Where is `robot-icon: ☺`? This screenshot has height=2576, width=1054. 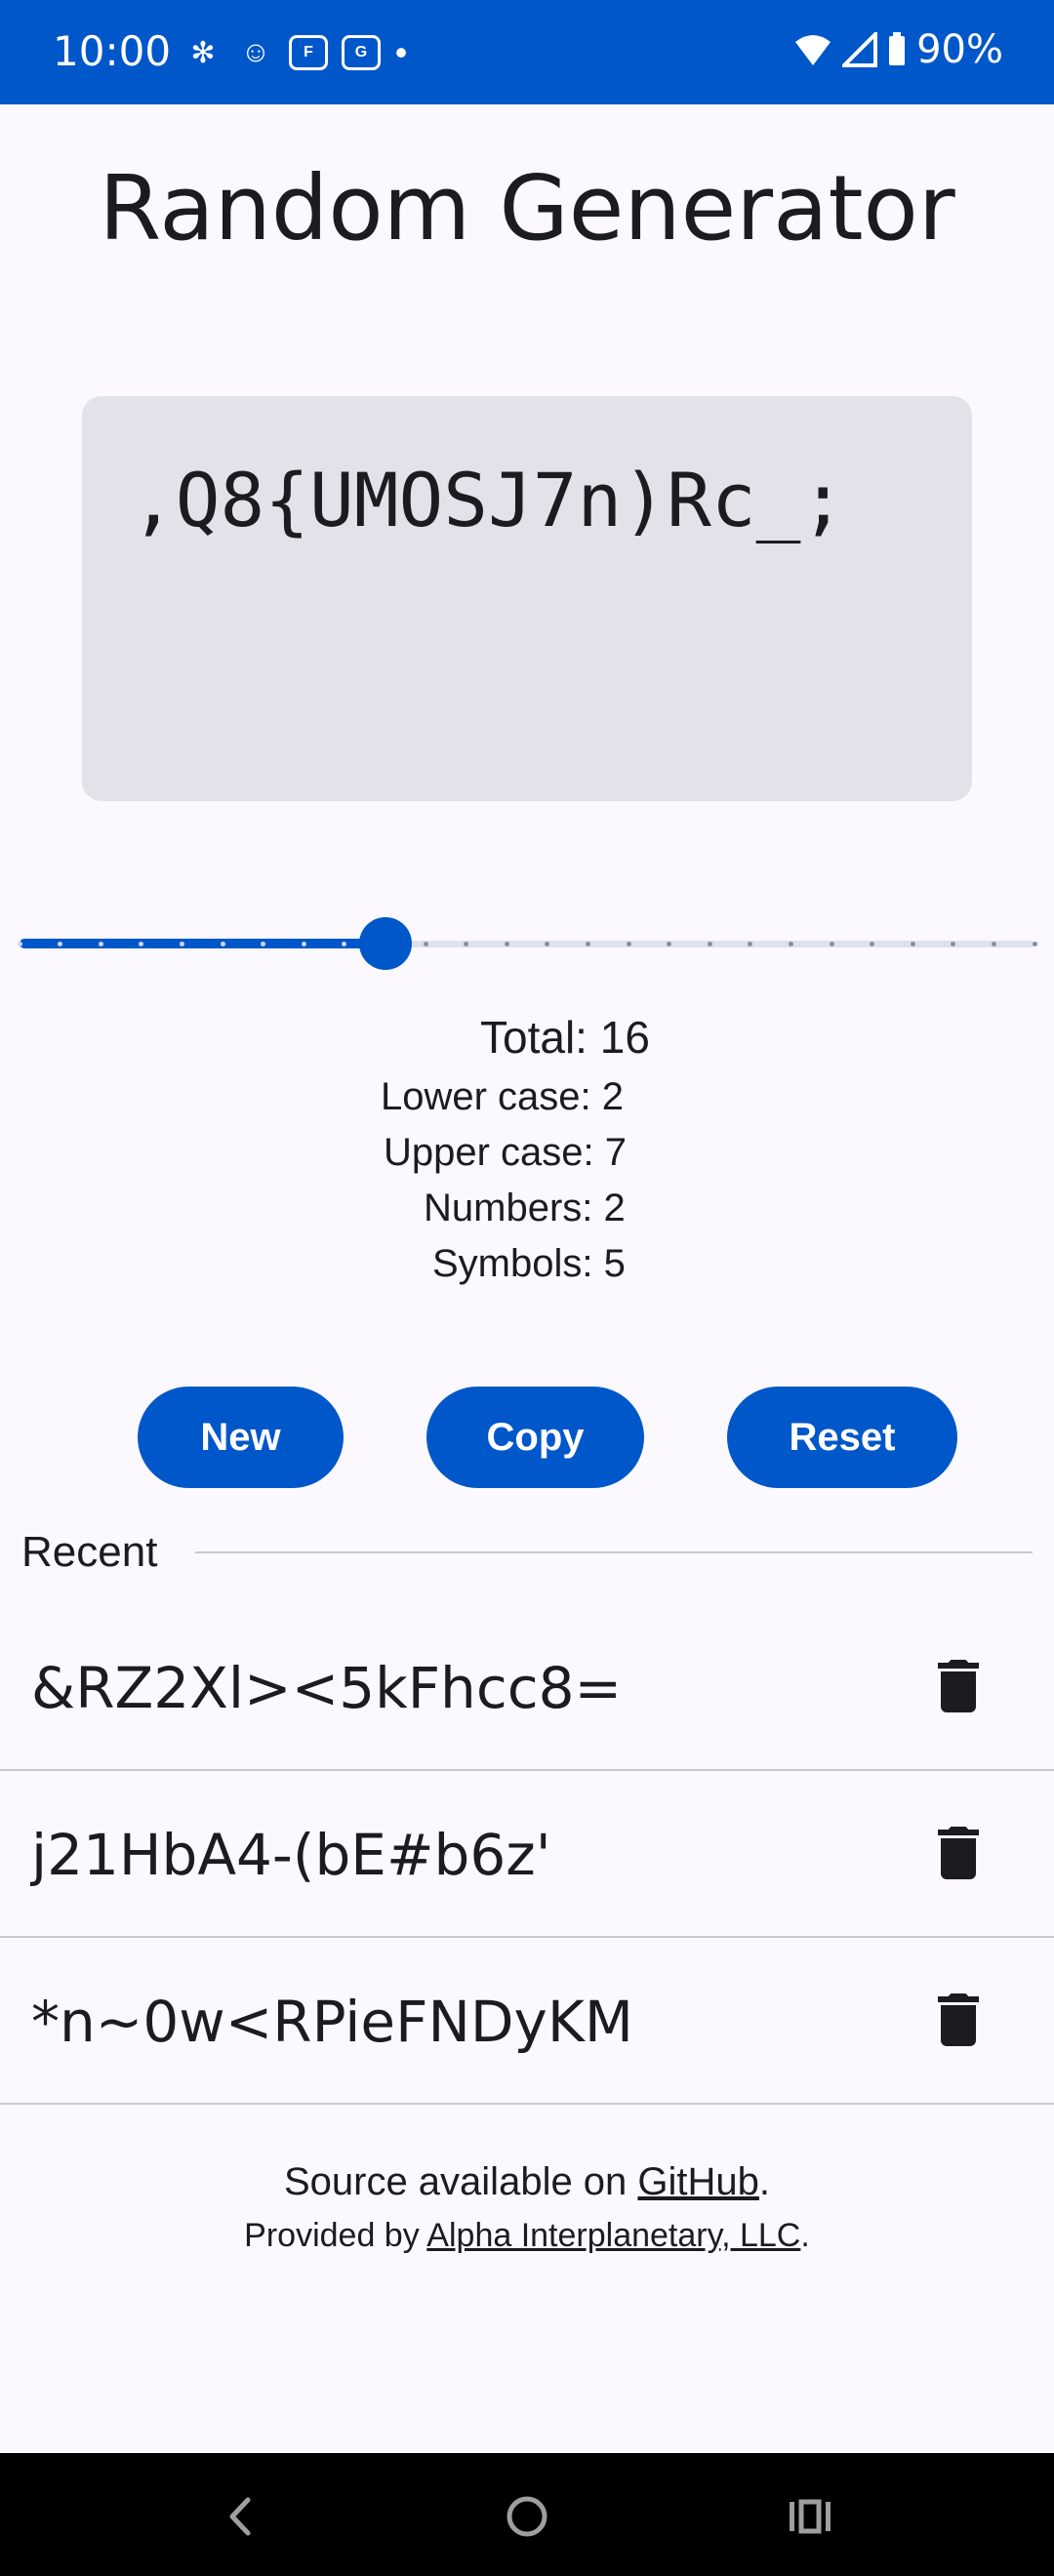 robot-icon: ☺ is located at coordinates (256, 52).